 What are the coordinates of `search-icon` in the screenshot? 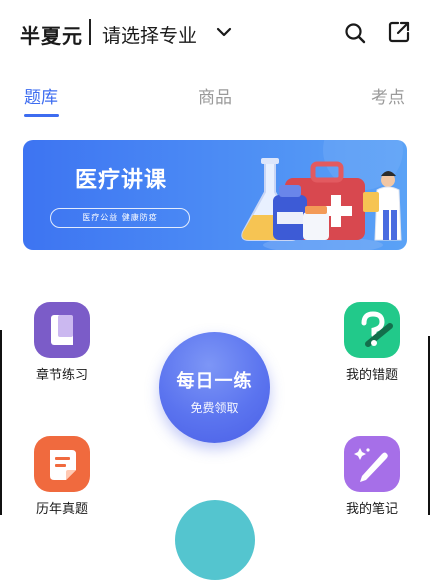 It's located at (355, 33).